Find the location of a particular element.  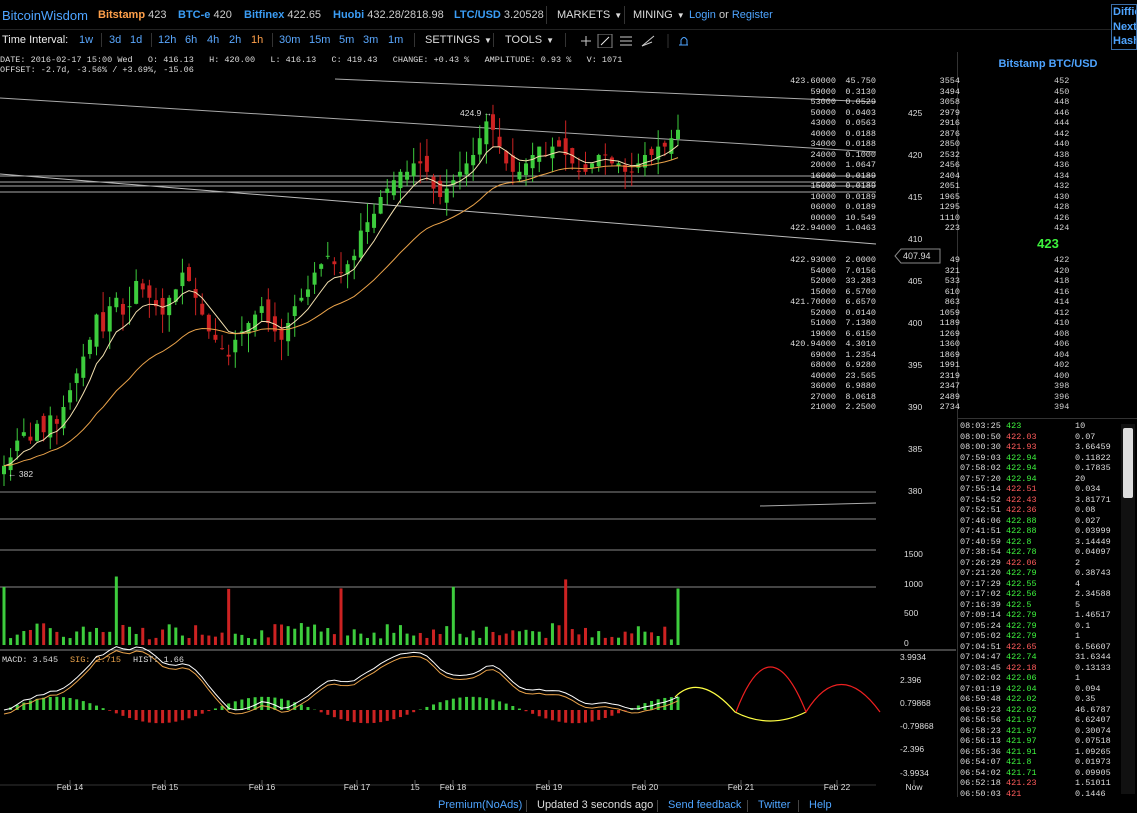

login-link: Login is located at coordinates (702, 15).